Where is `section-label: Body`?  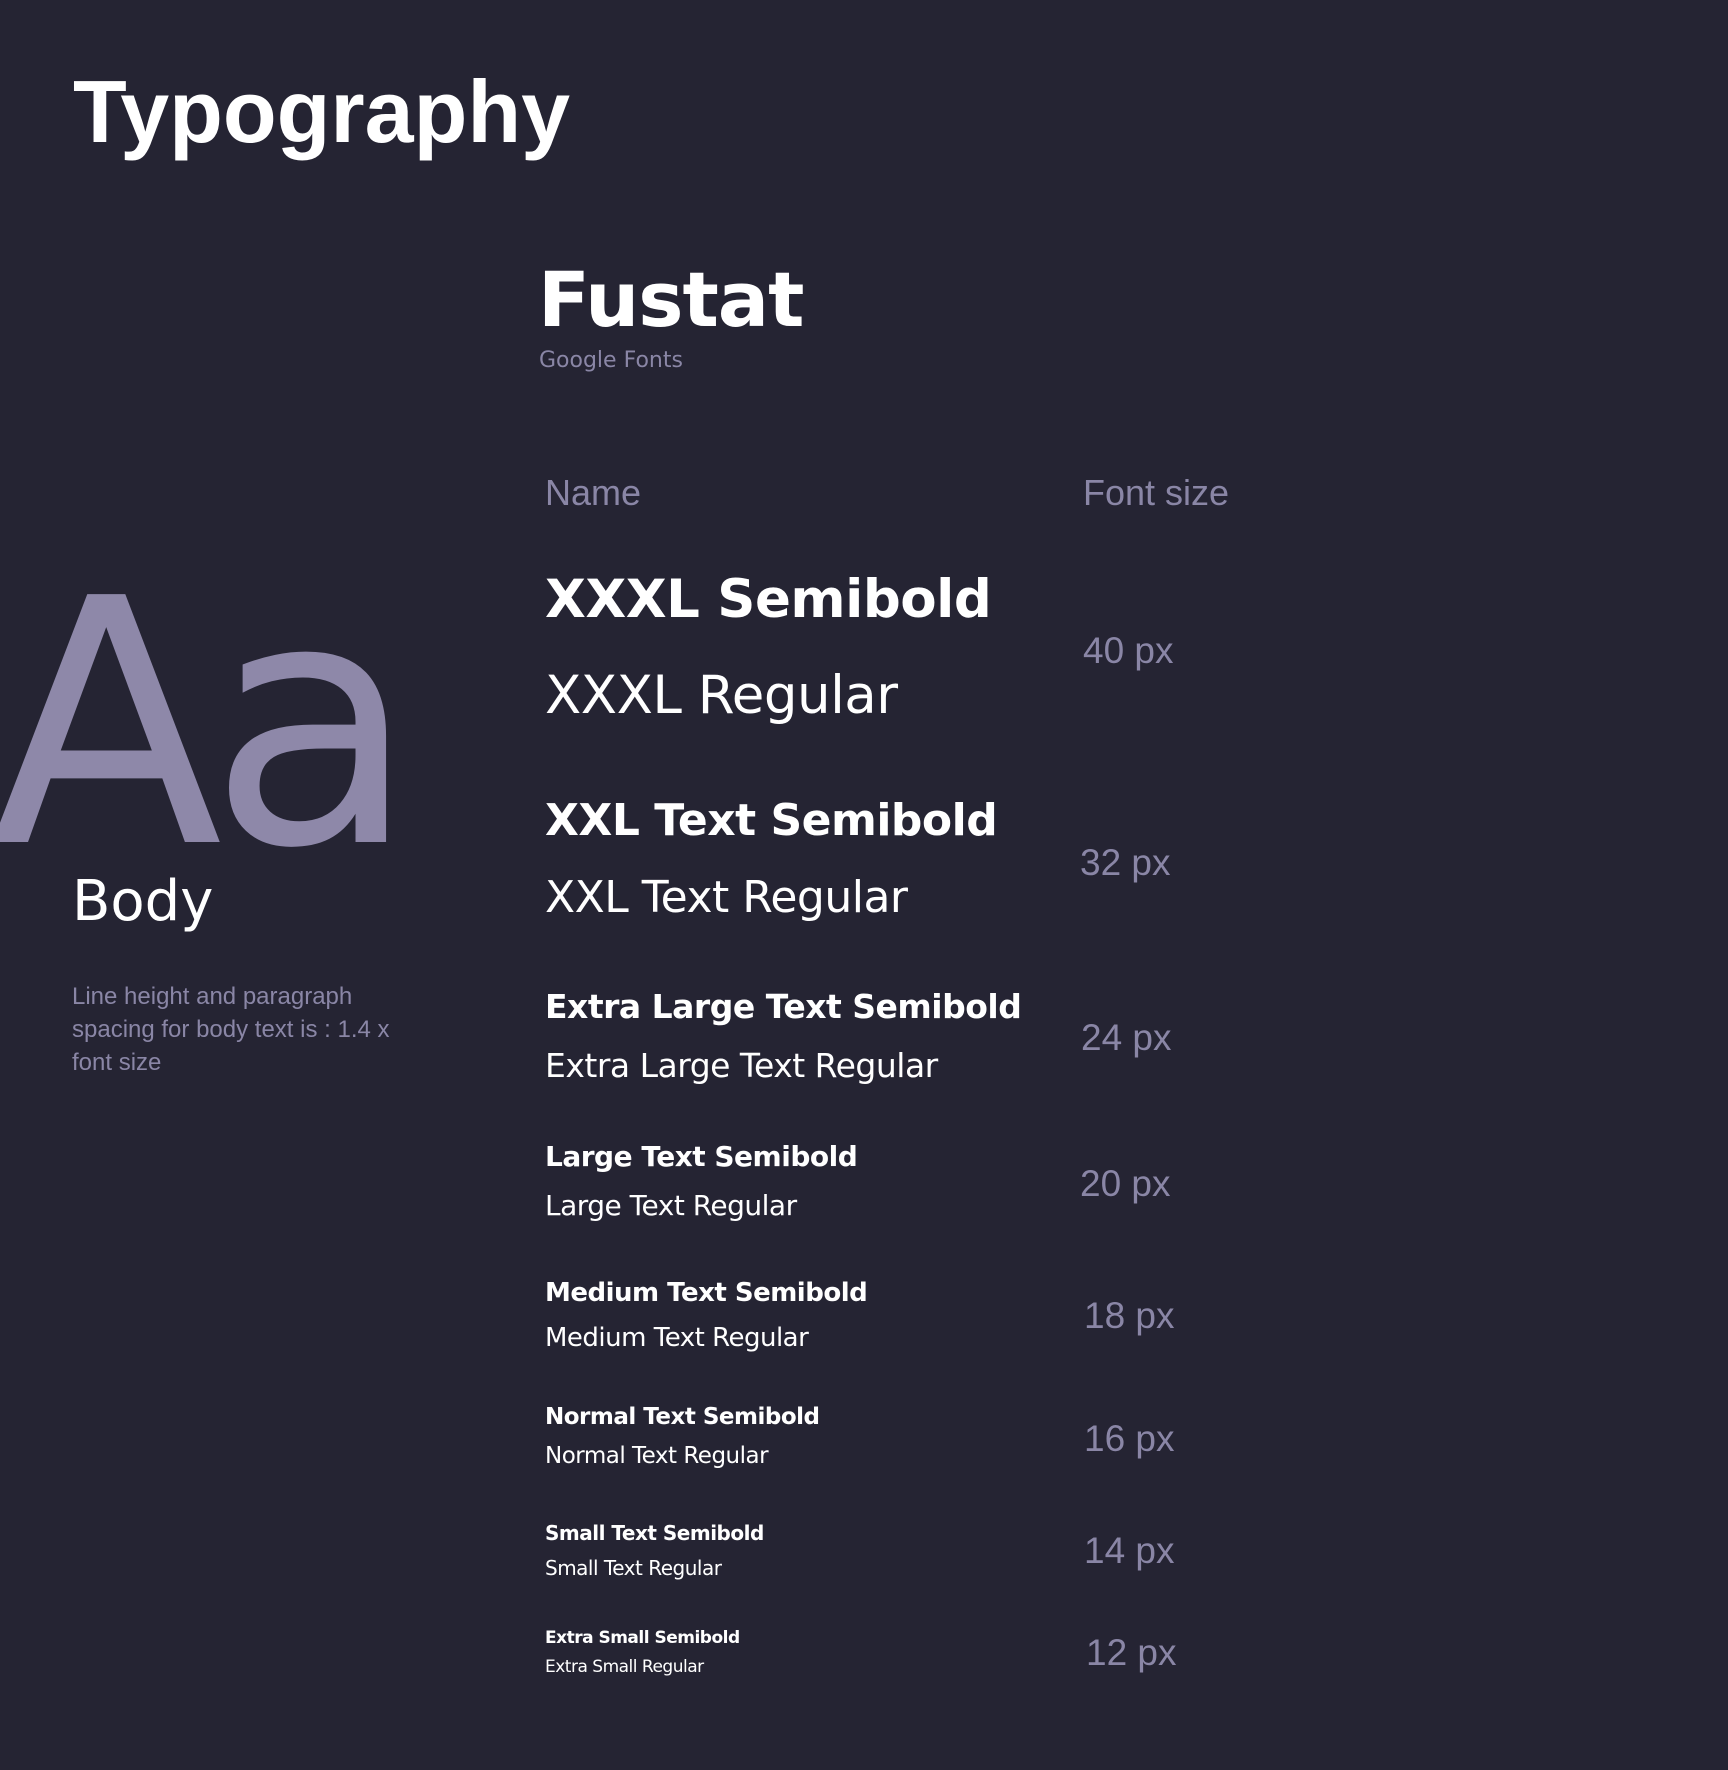
section-label: Body is located at coordinates (143, 901).